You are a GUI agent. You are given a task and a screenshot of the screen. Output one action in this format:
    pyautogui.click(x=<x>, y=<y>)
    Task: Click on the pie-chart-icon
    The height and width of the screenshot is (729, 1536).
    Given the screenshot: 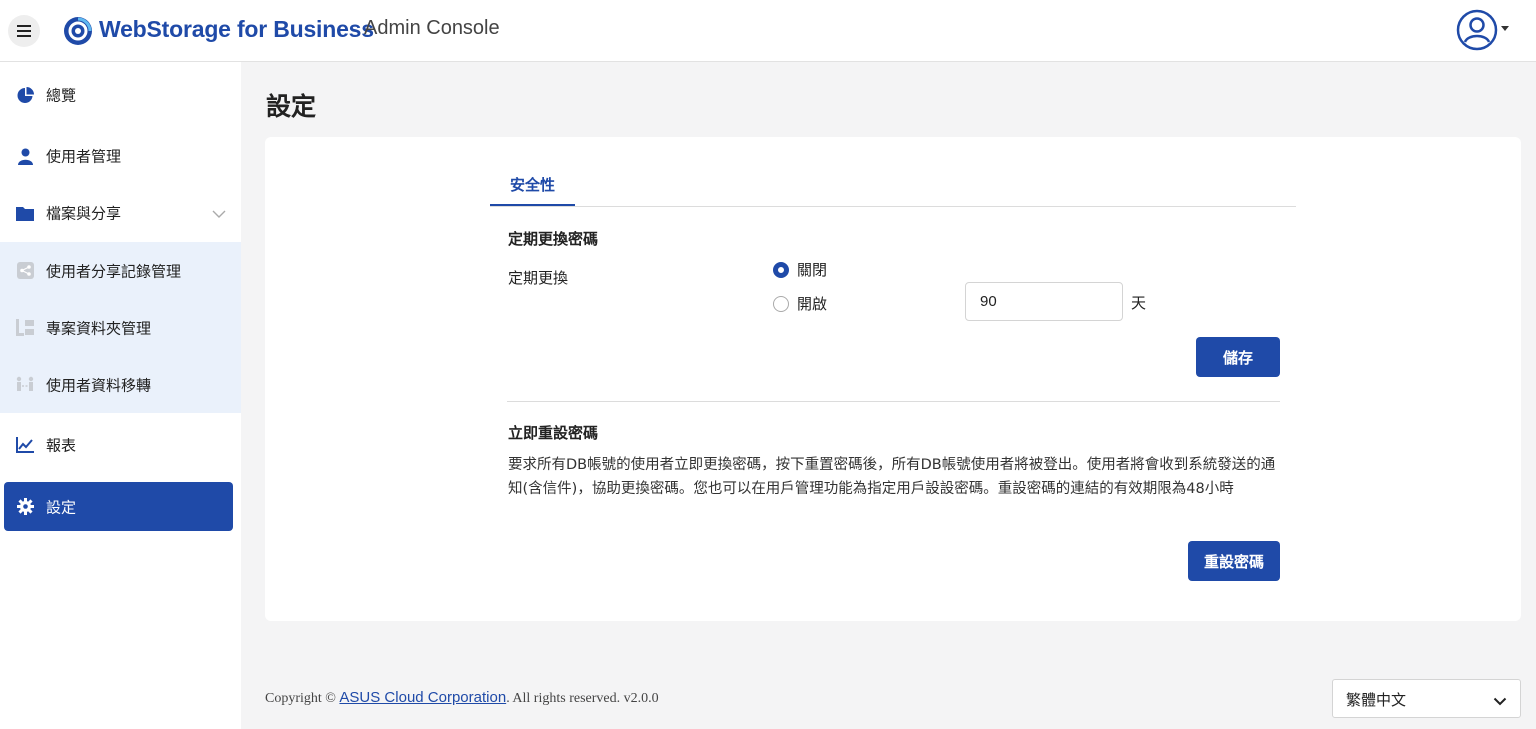 What is the action you would take?
    pyautogui.click(x=25, y=95)
    